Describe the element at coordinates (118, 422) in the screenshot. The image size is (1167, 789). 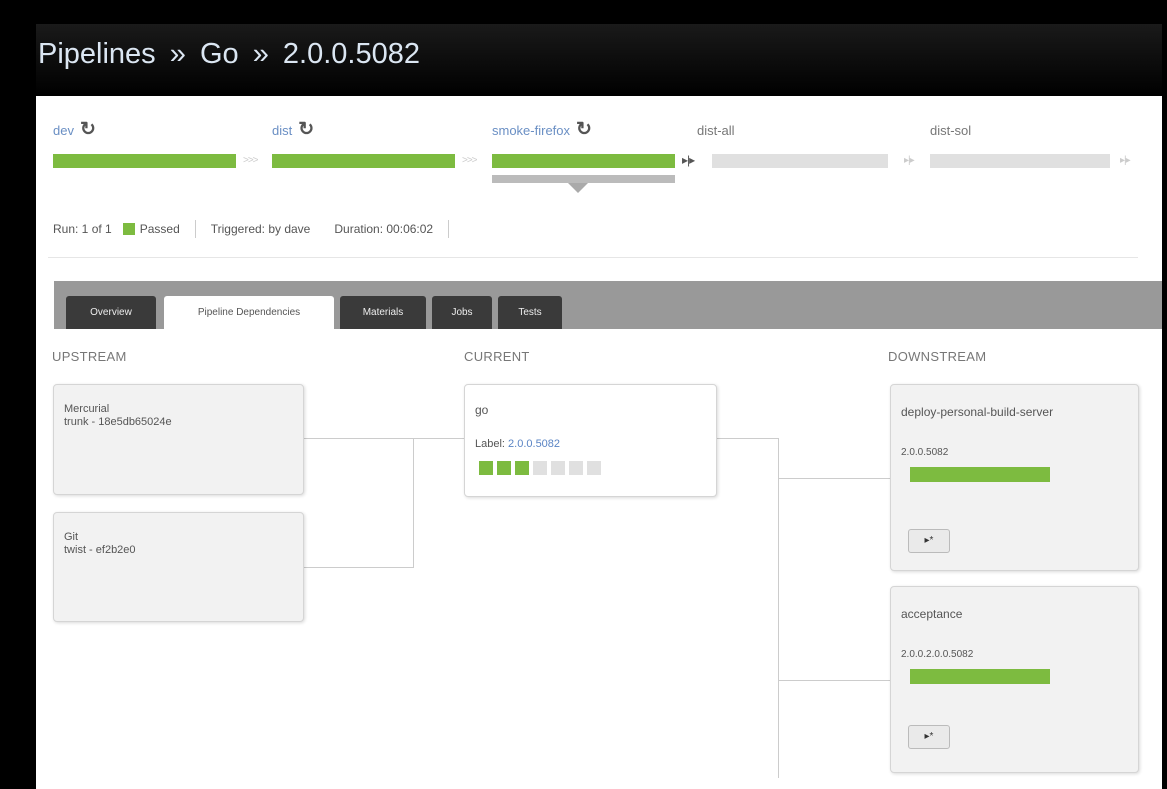
I see `material-revision: trunk - 18e5db65024e` at that location.